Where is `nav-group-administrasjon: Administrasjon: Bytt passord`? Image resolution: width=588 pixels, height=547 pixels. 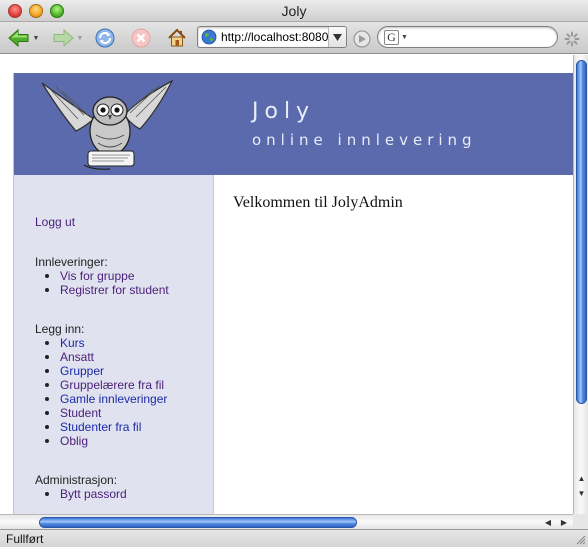 nav-group-administrasjon: Administrasjon: Bytt passord is located at coordinates (81, 487).